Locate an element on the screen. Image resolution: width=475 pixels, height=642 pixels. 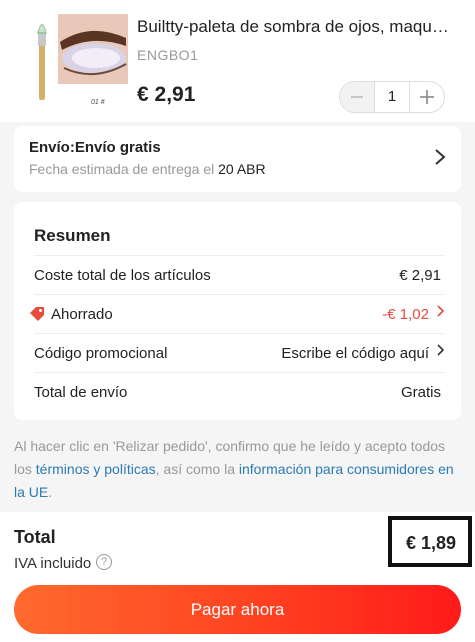
minus-icon is located at coordinates (357, 97).